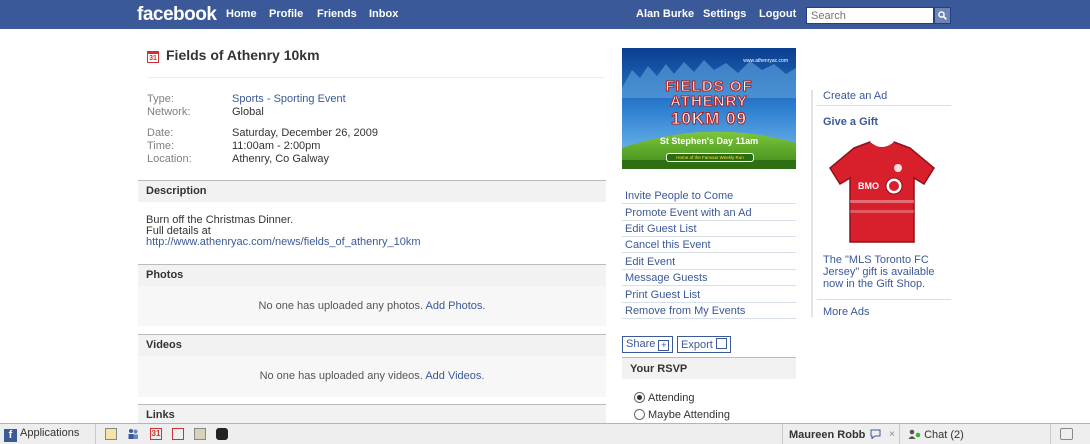 The width and height of the screenshot is (1090, 444). Describe the element at coordinates (835, 435) in the screenshot. I see `chat-tab-user: Maureen Robb` at that location.